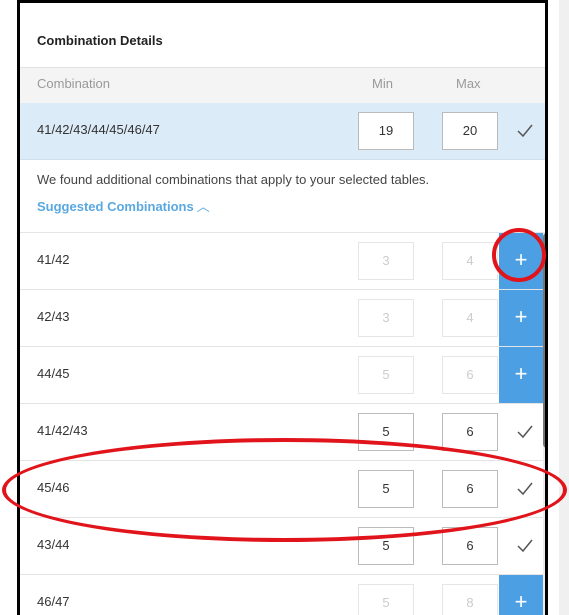  What do you see at coordinates (382, 83) in the screenshot?
I see `column-min: Min` at bounding box center [382, 83].